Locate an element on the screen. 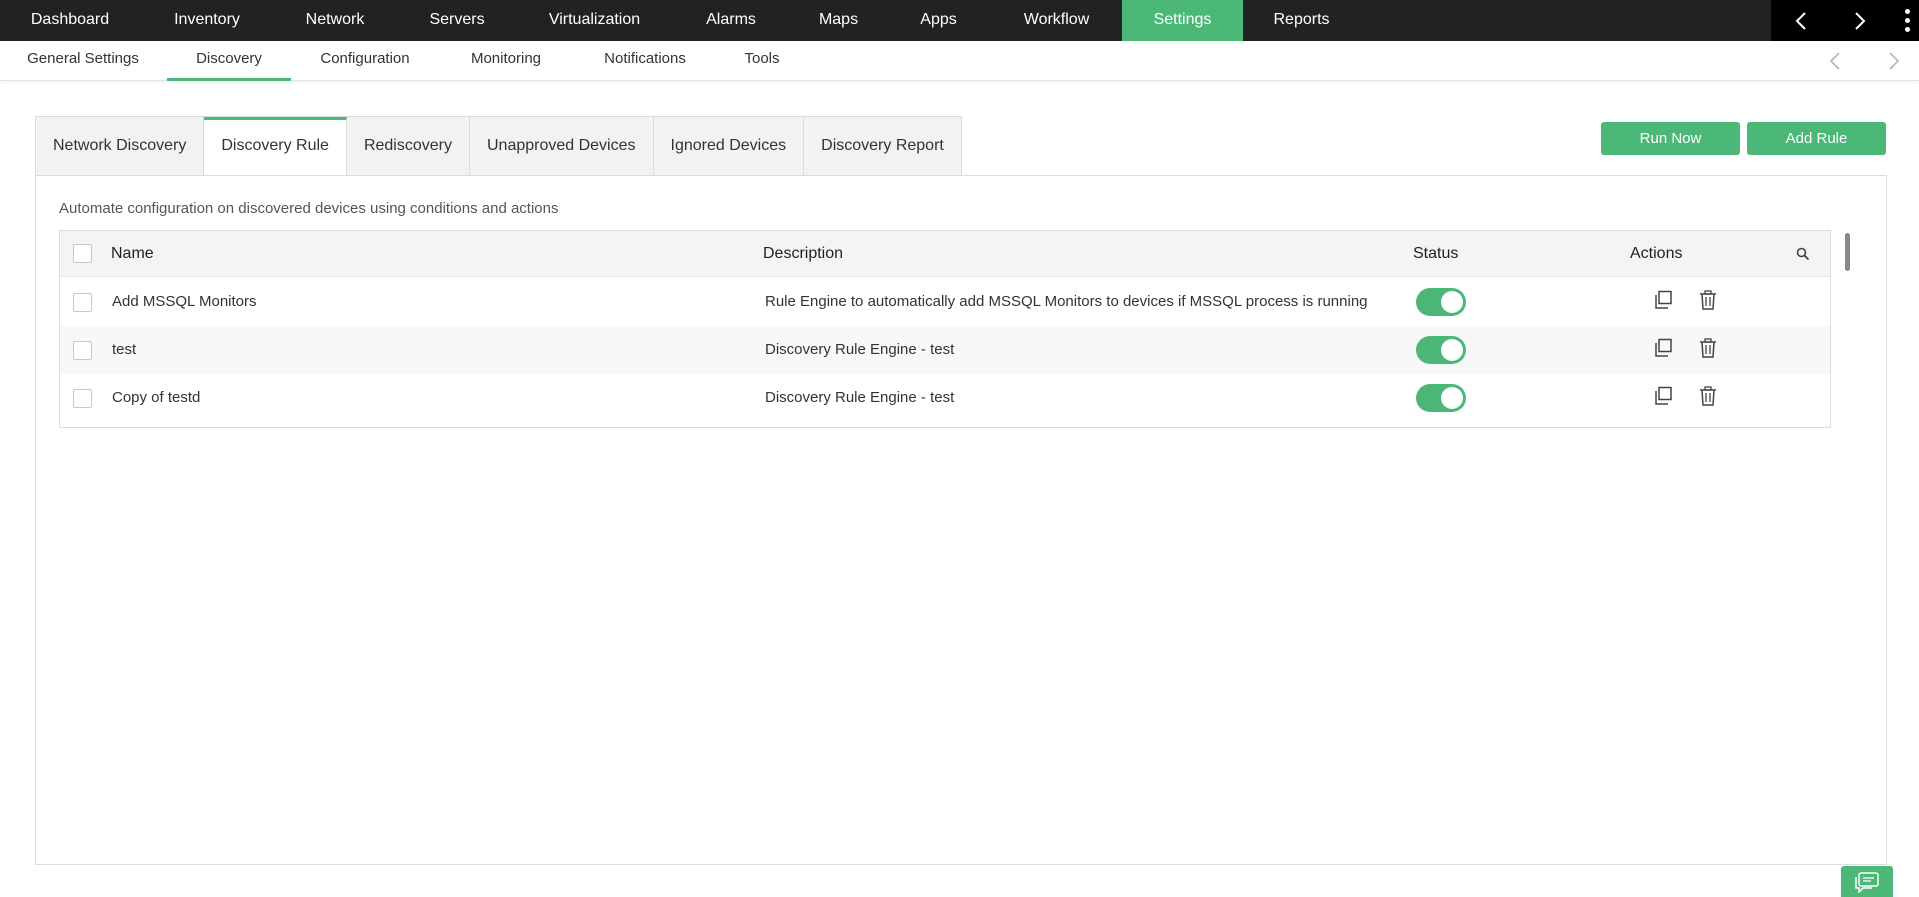 The height and width of the screenshot is (897, 1919). subnav-notifications: Notifications is located at coordinates (645, 61).